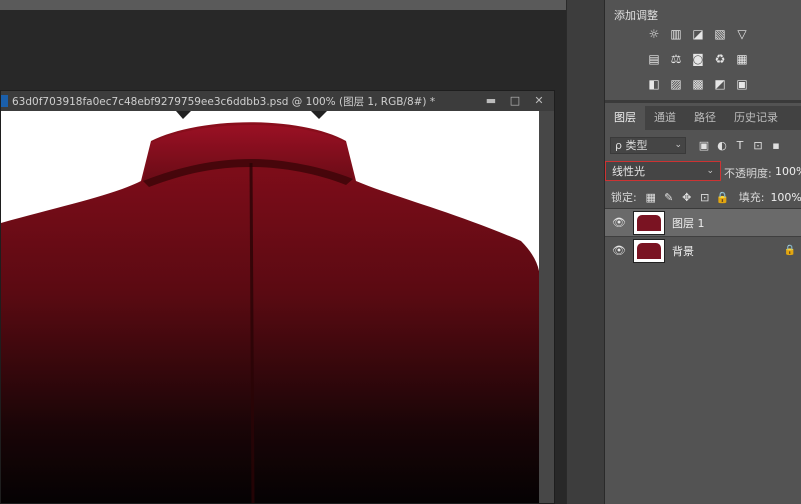 This screenshot has width=801, height=504. Describe the element at coordinates (4, 101) in the screenshot. I see `document-icon` at that location.